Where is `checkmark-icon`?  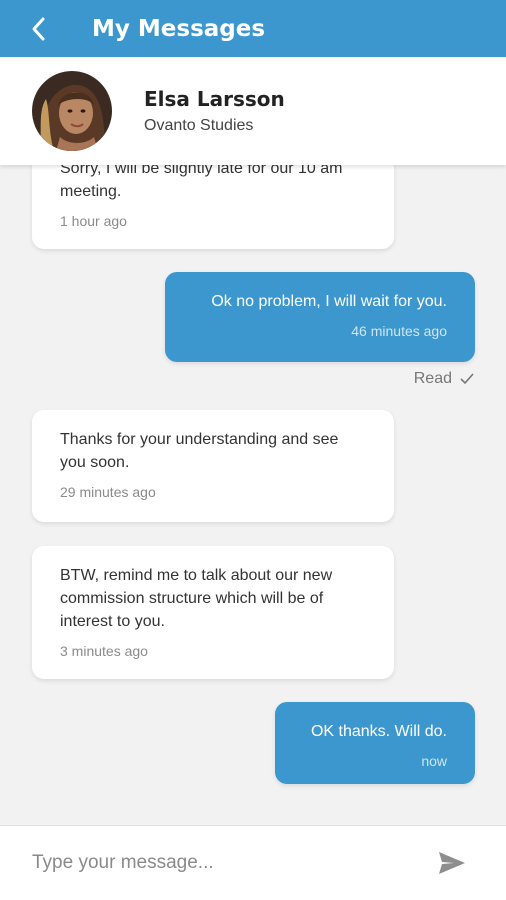 checkmark-icon is located at coordinates (467, 379).